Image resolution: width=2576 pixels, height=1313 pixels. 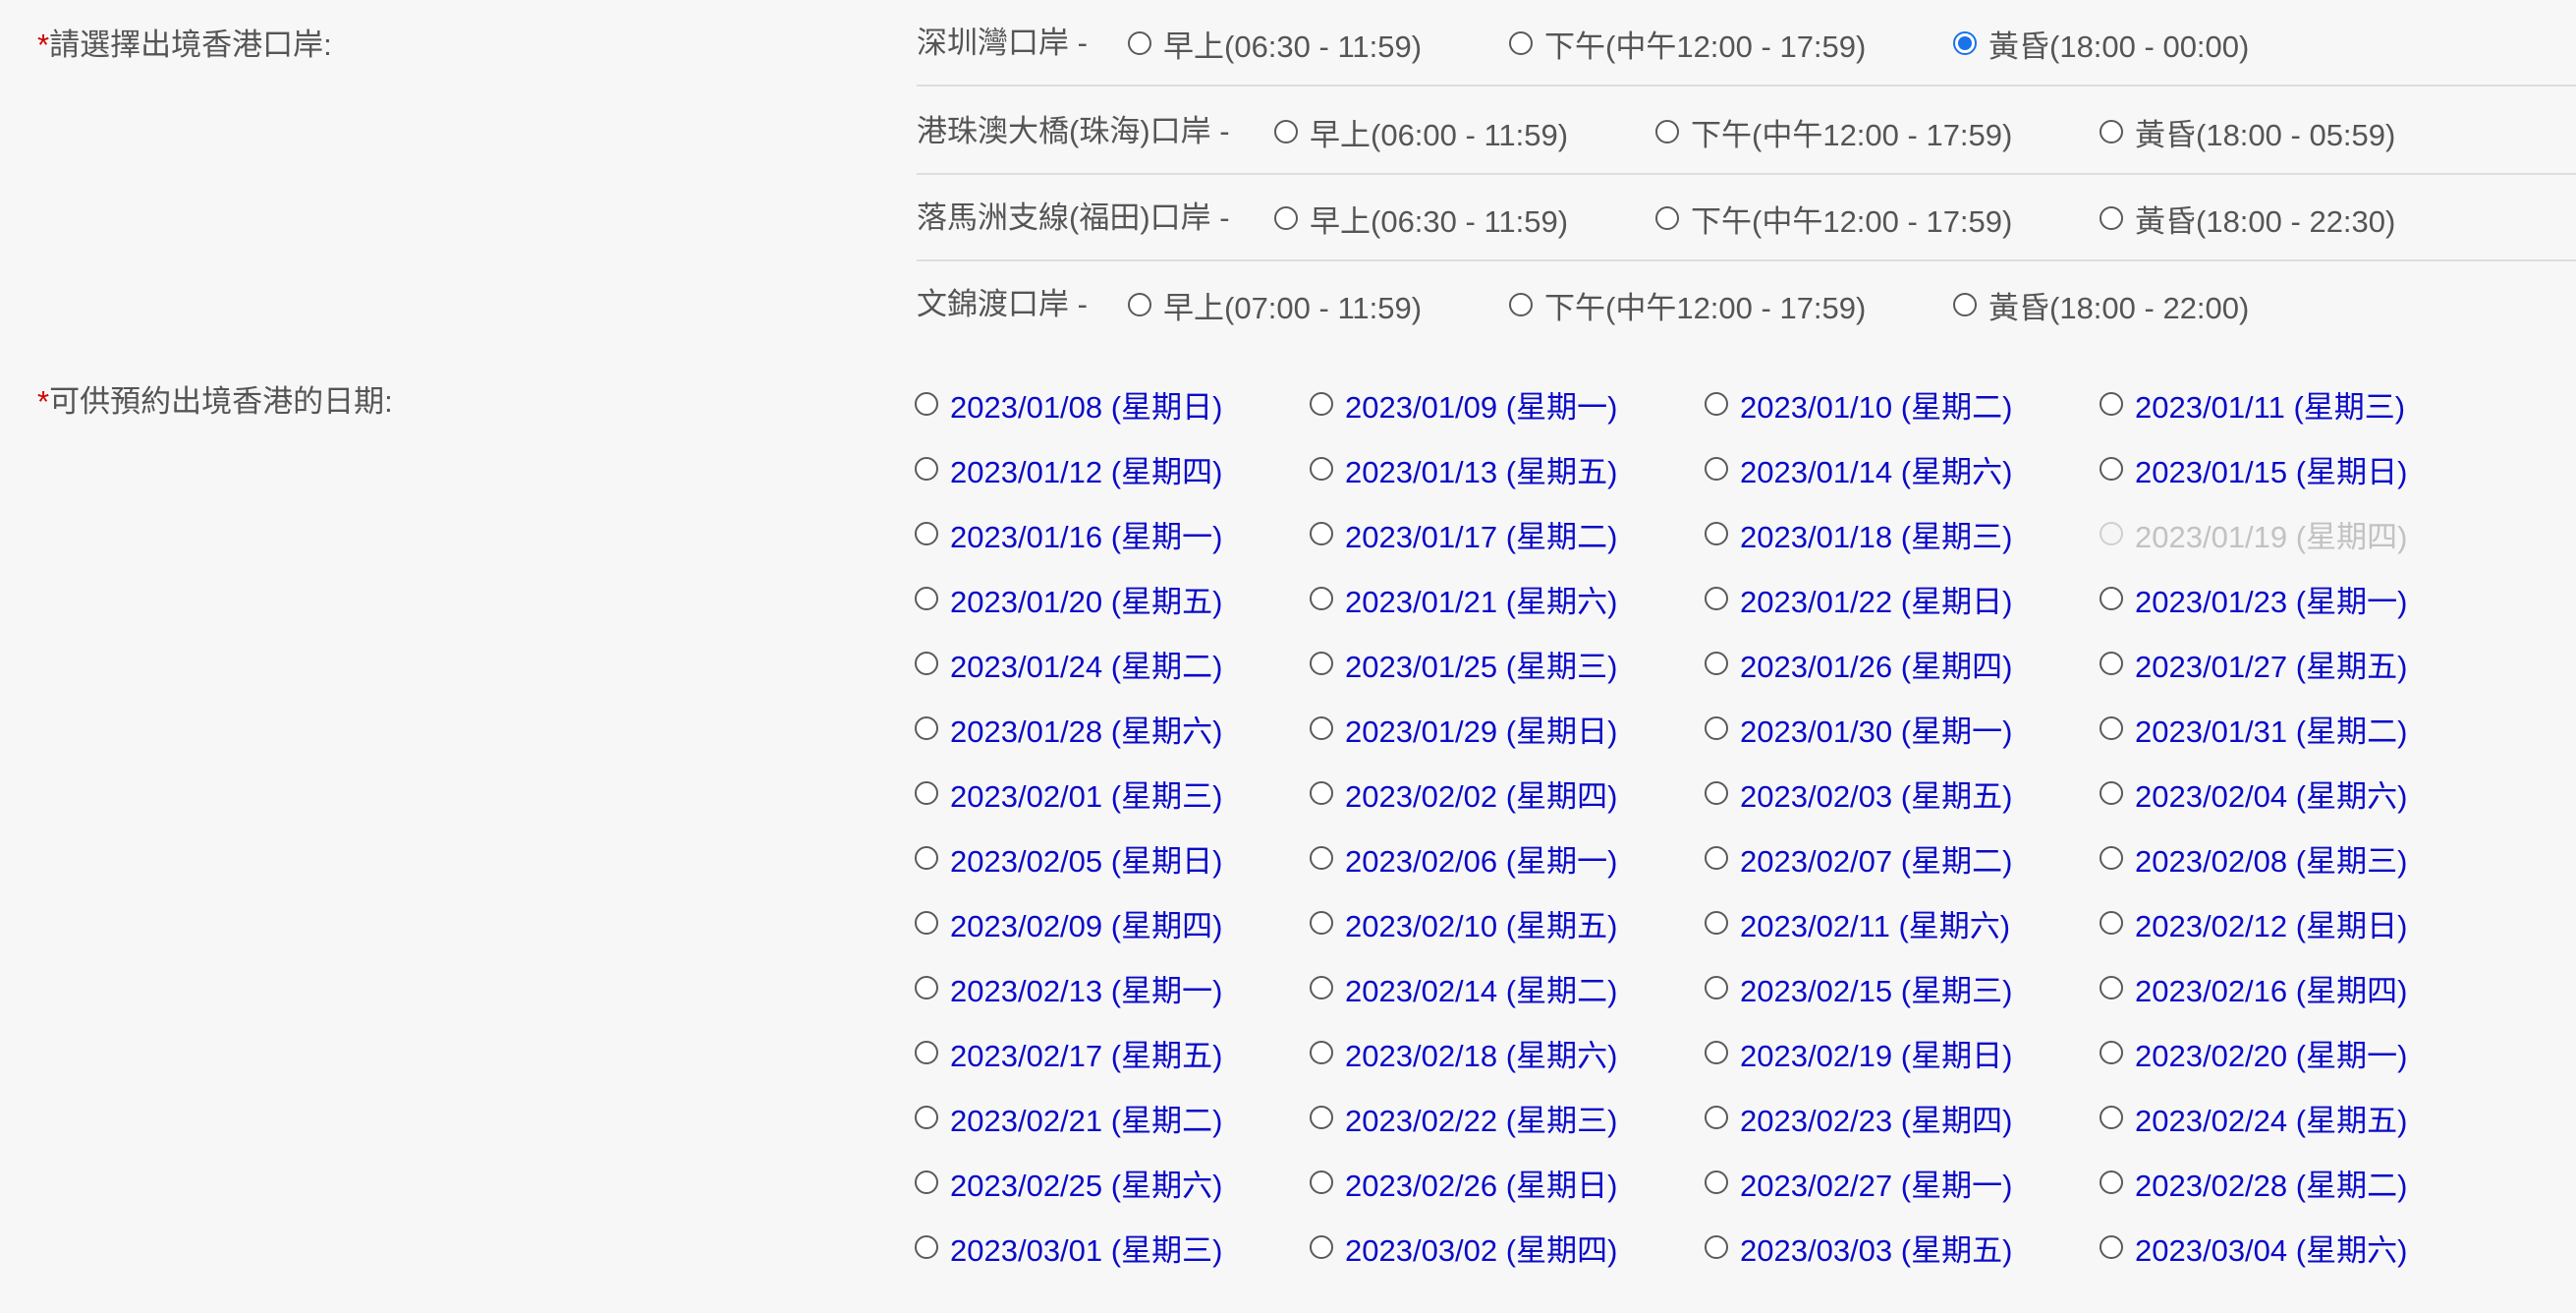 I want to click on date-option: 2023/01/13 (星期五), so click(x=1507, y=469).